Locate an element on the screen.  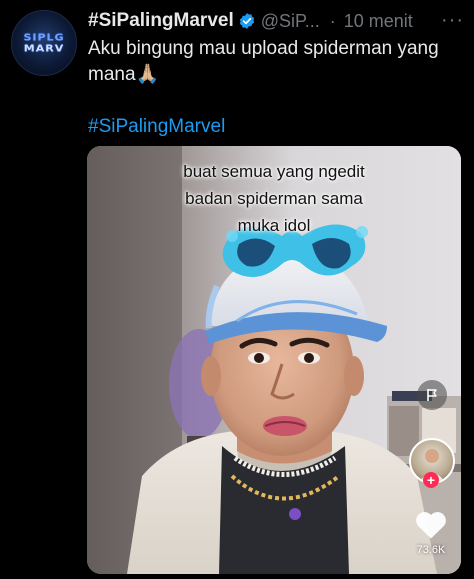
like-button is located at coordinates (431, 525).